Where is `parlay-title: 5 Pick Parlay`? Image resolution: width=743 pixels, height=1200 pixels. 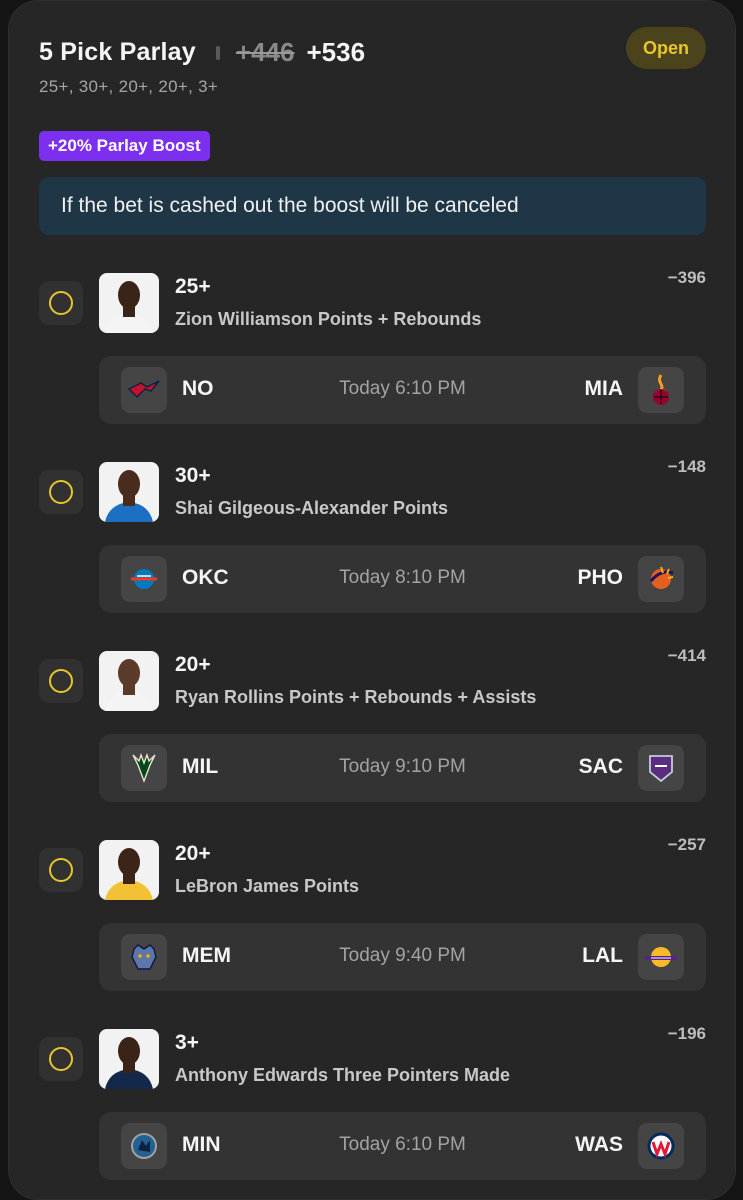
parlay-title: 5 Pick Parlay is located at coordinates (117, 52).